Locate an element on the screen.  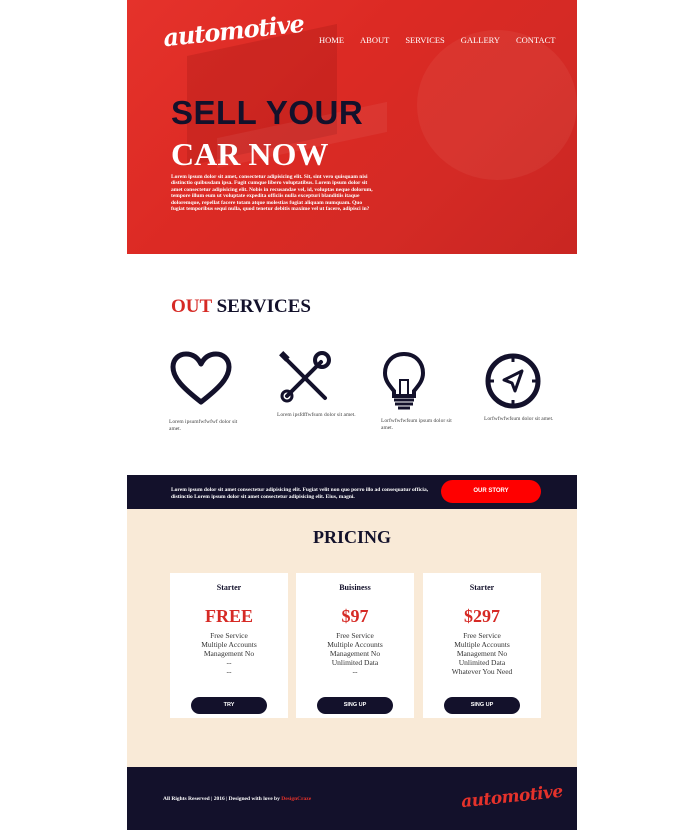
plan-name: Buisiness is located at coordinates (355, 587).